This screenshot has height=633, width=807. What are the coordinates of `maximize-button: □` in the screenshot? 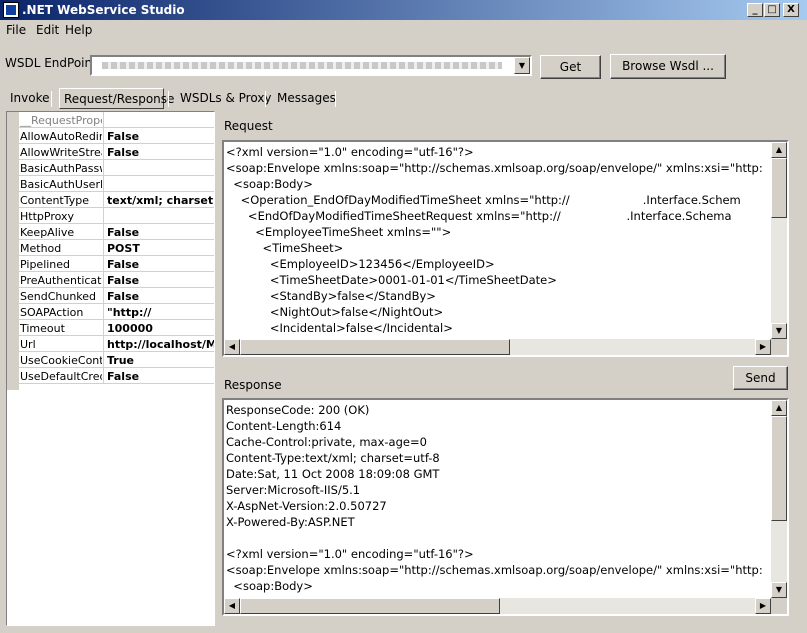 It's located at (772, 10).